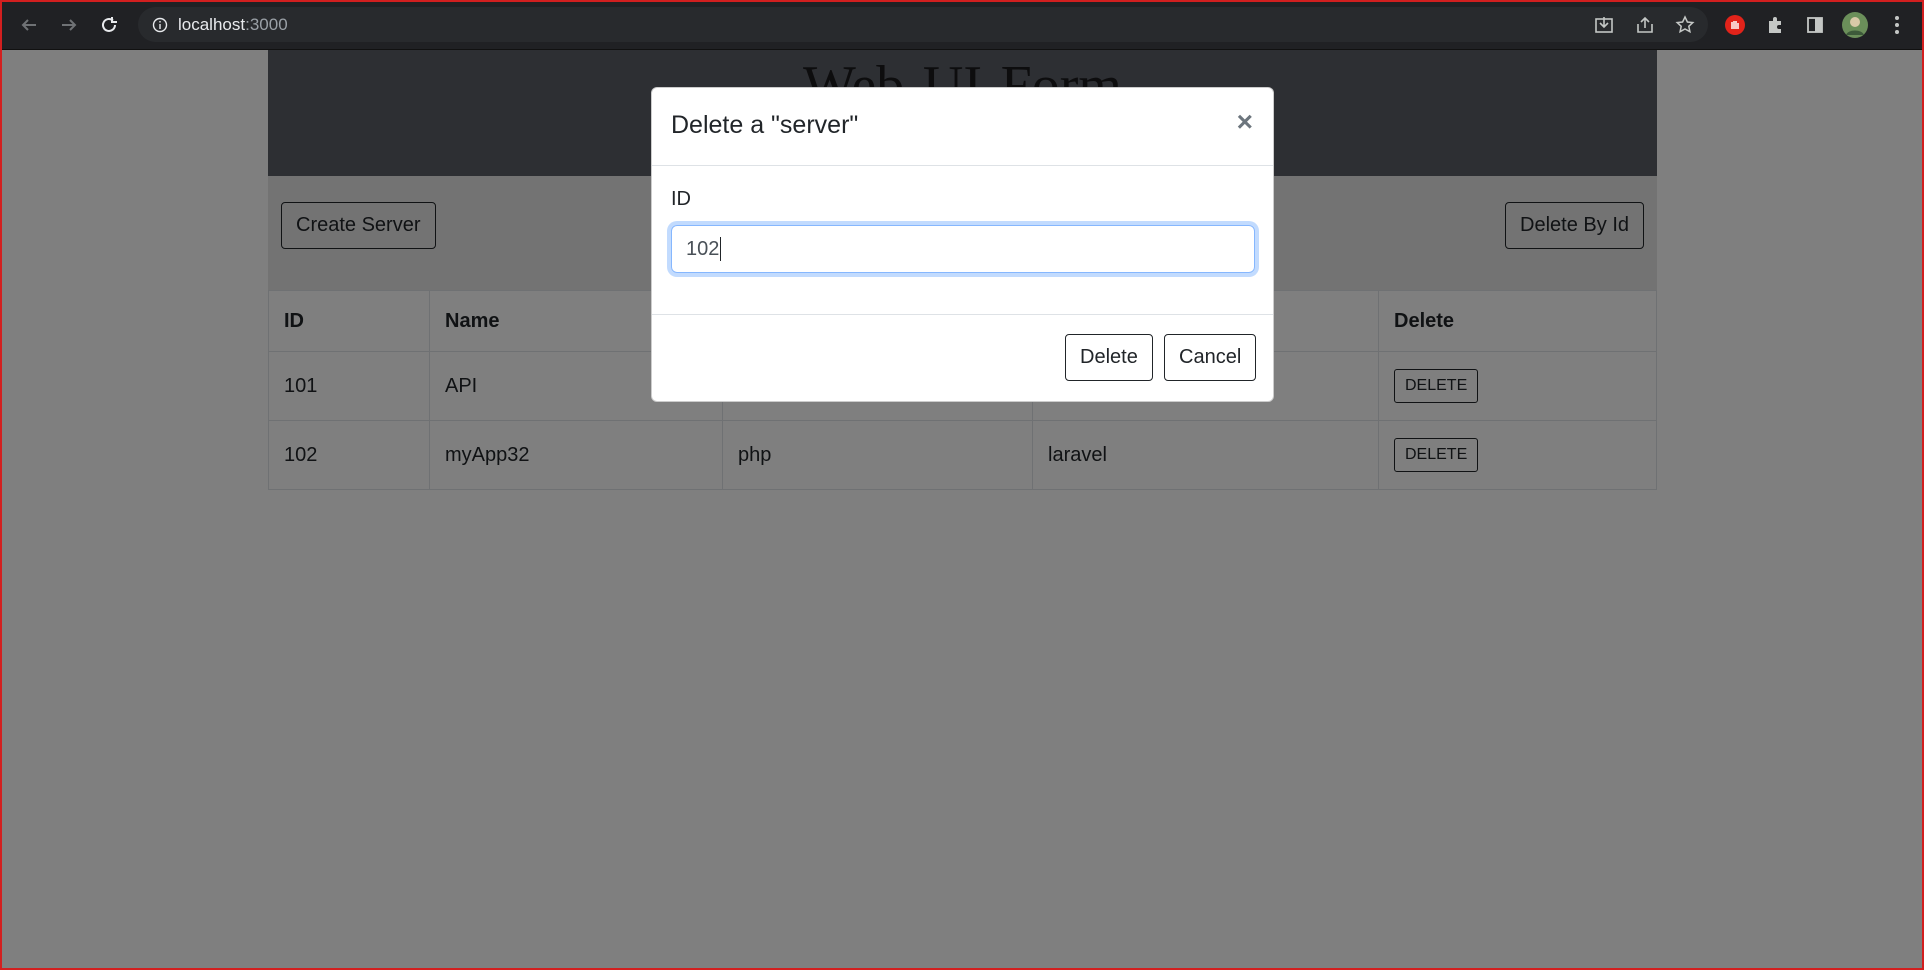 This screenshot has width=1924, height=970. What do you see at coordinates (1735, 25) in the screenshot?
I see `extension-stop-icon` at bounding box center [1735, 25].